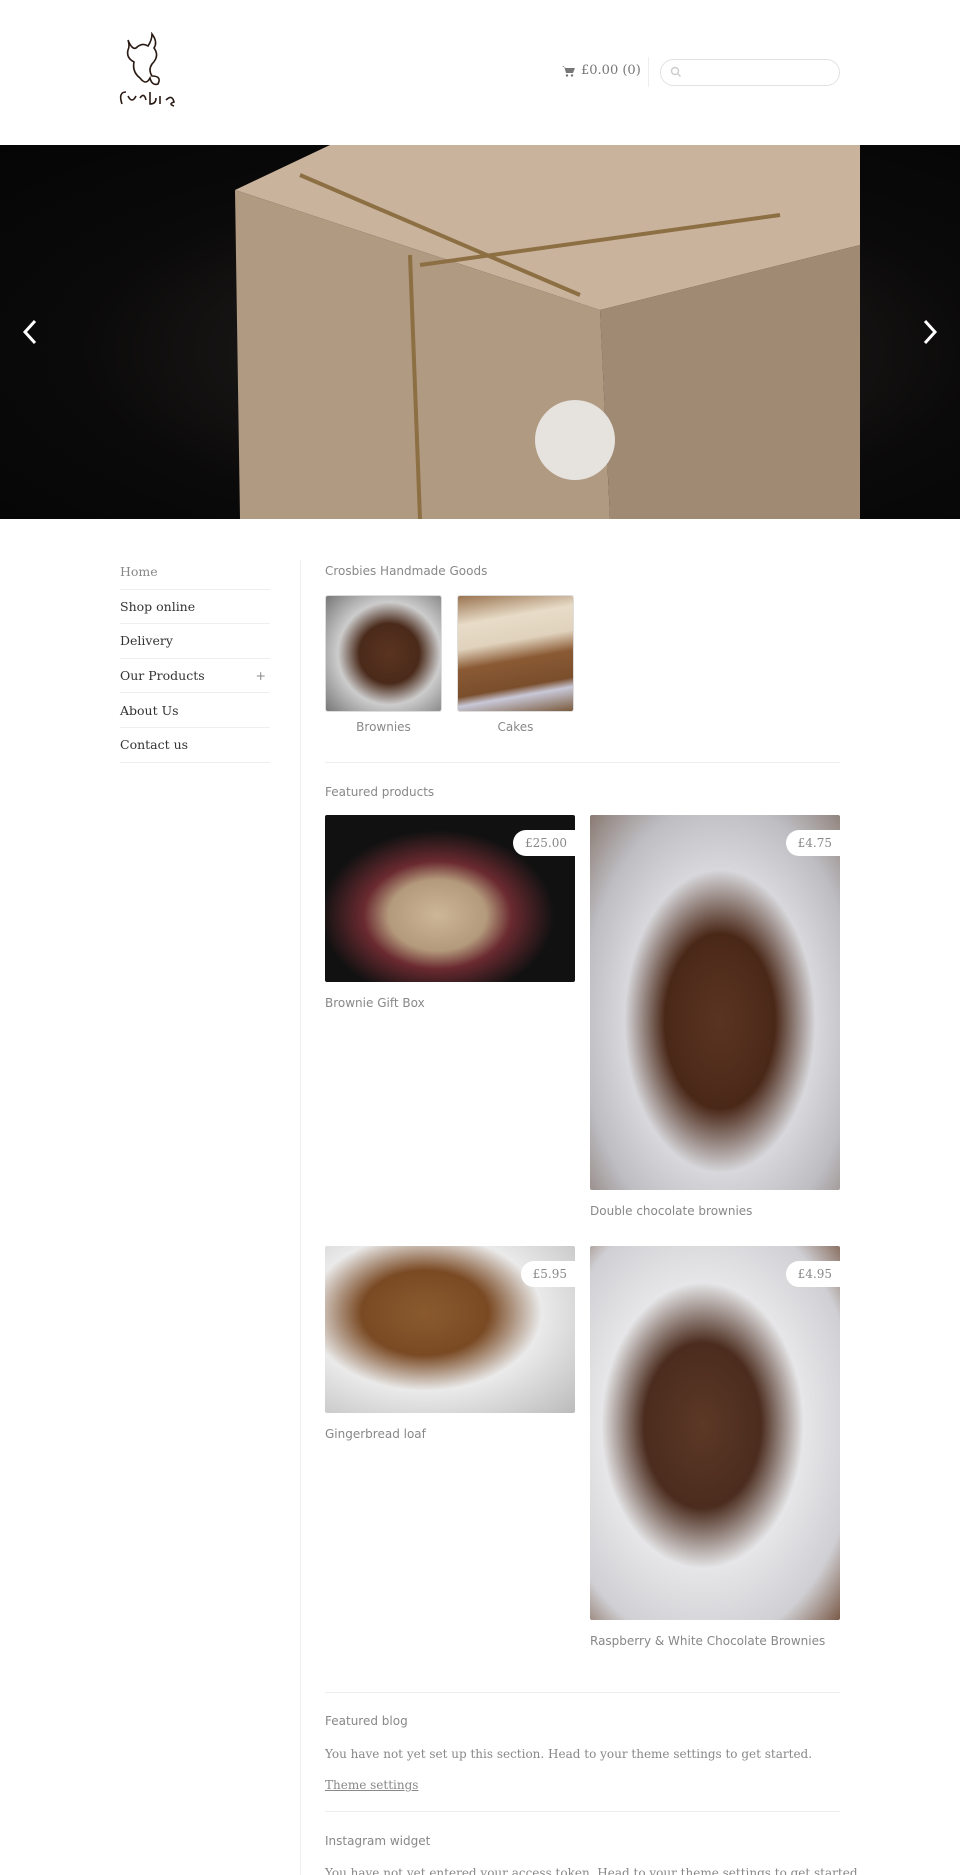 Image resolution: width=960 pixels, height=1875 pixels. I want to click on logo, so click(153, 69).